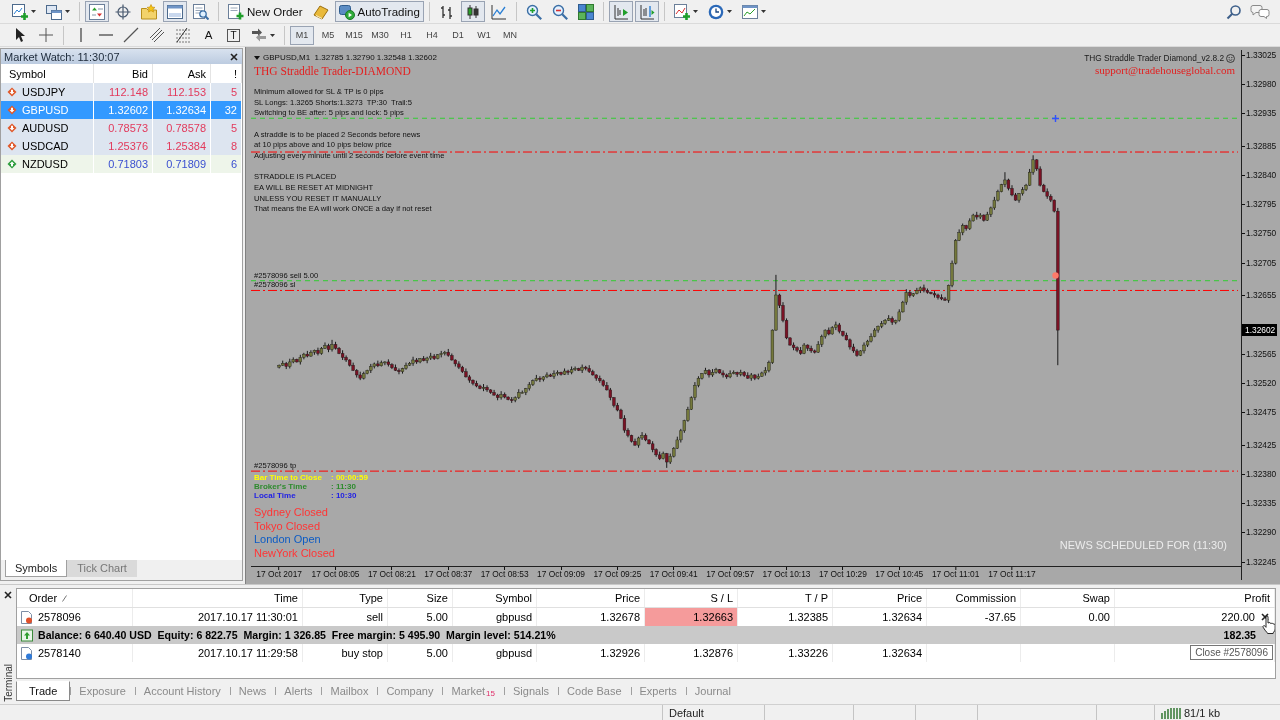 The height and width of the screenshot is (720, 1280). Describe the element at coordinates (786, 573) in the screenshot. I see `axis-label: 17 Oct 10:13` at that location.